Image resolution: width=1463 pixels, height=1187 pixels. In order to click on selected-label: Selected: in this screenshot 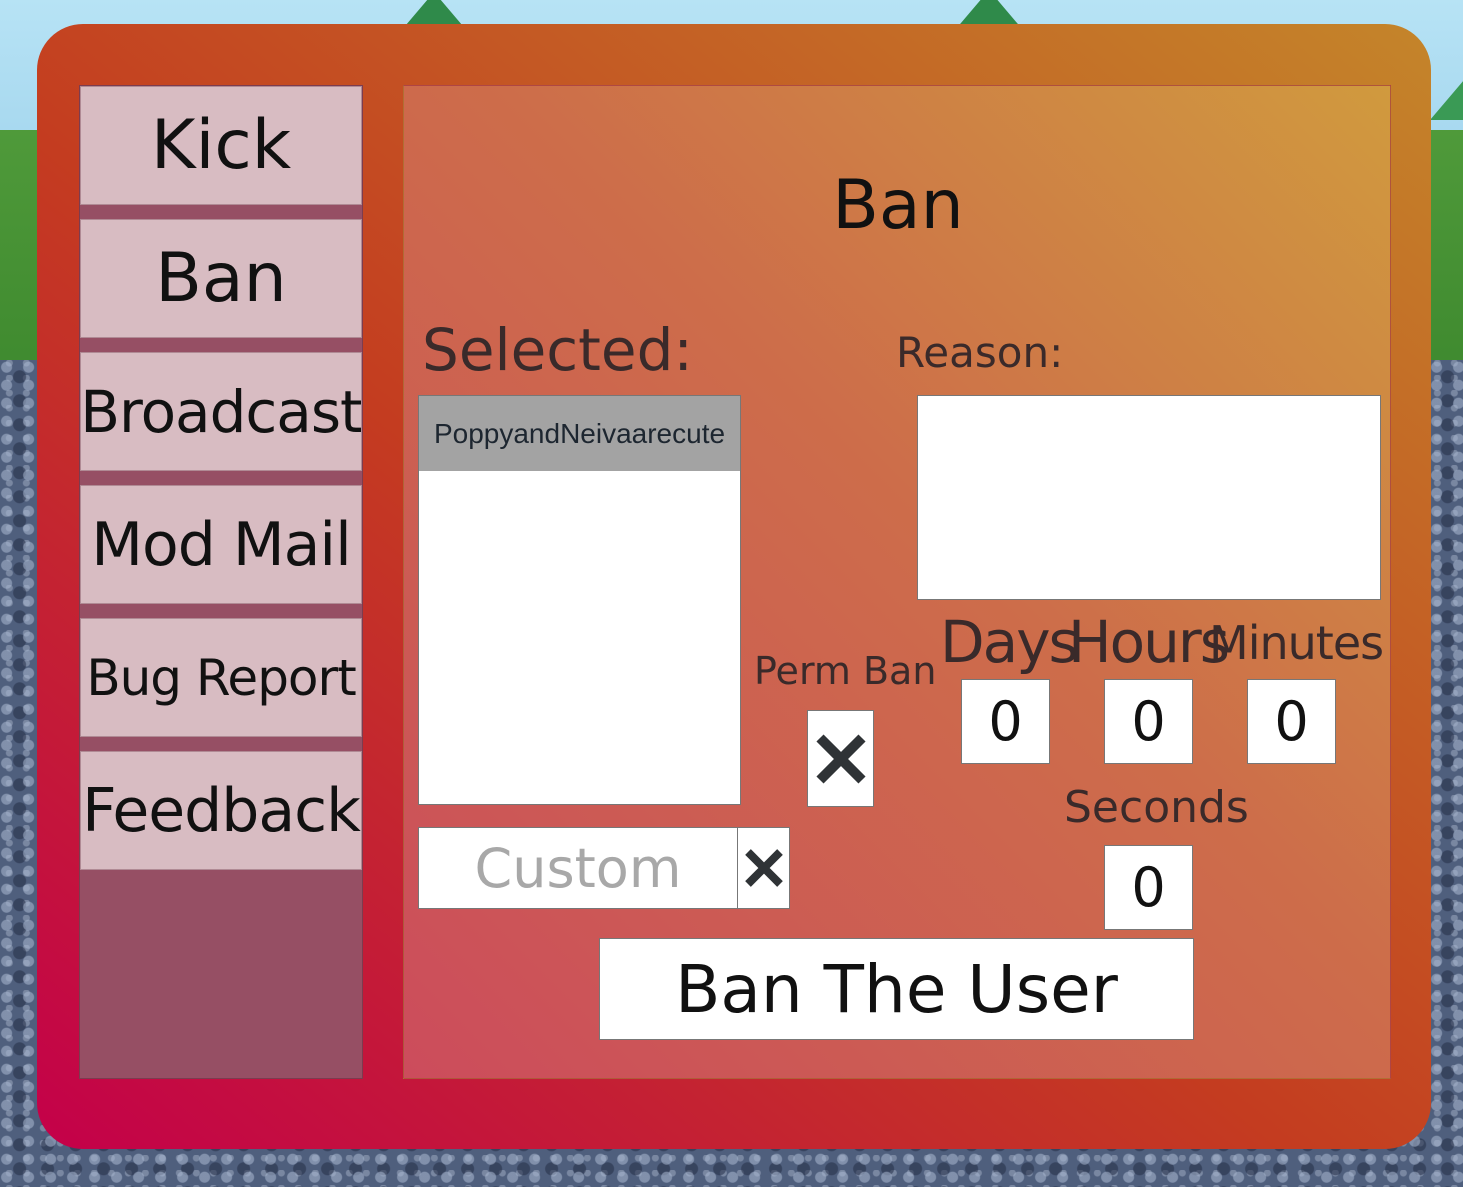, I will do `click(557, 350)`.